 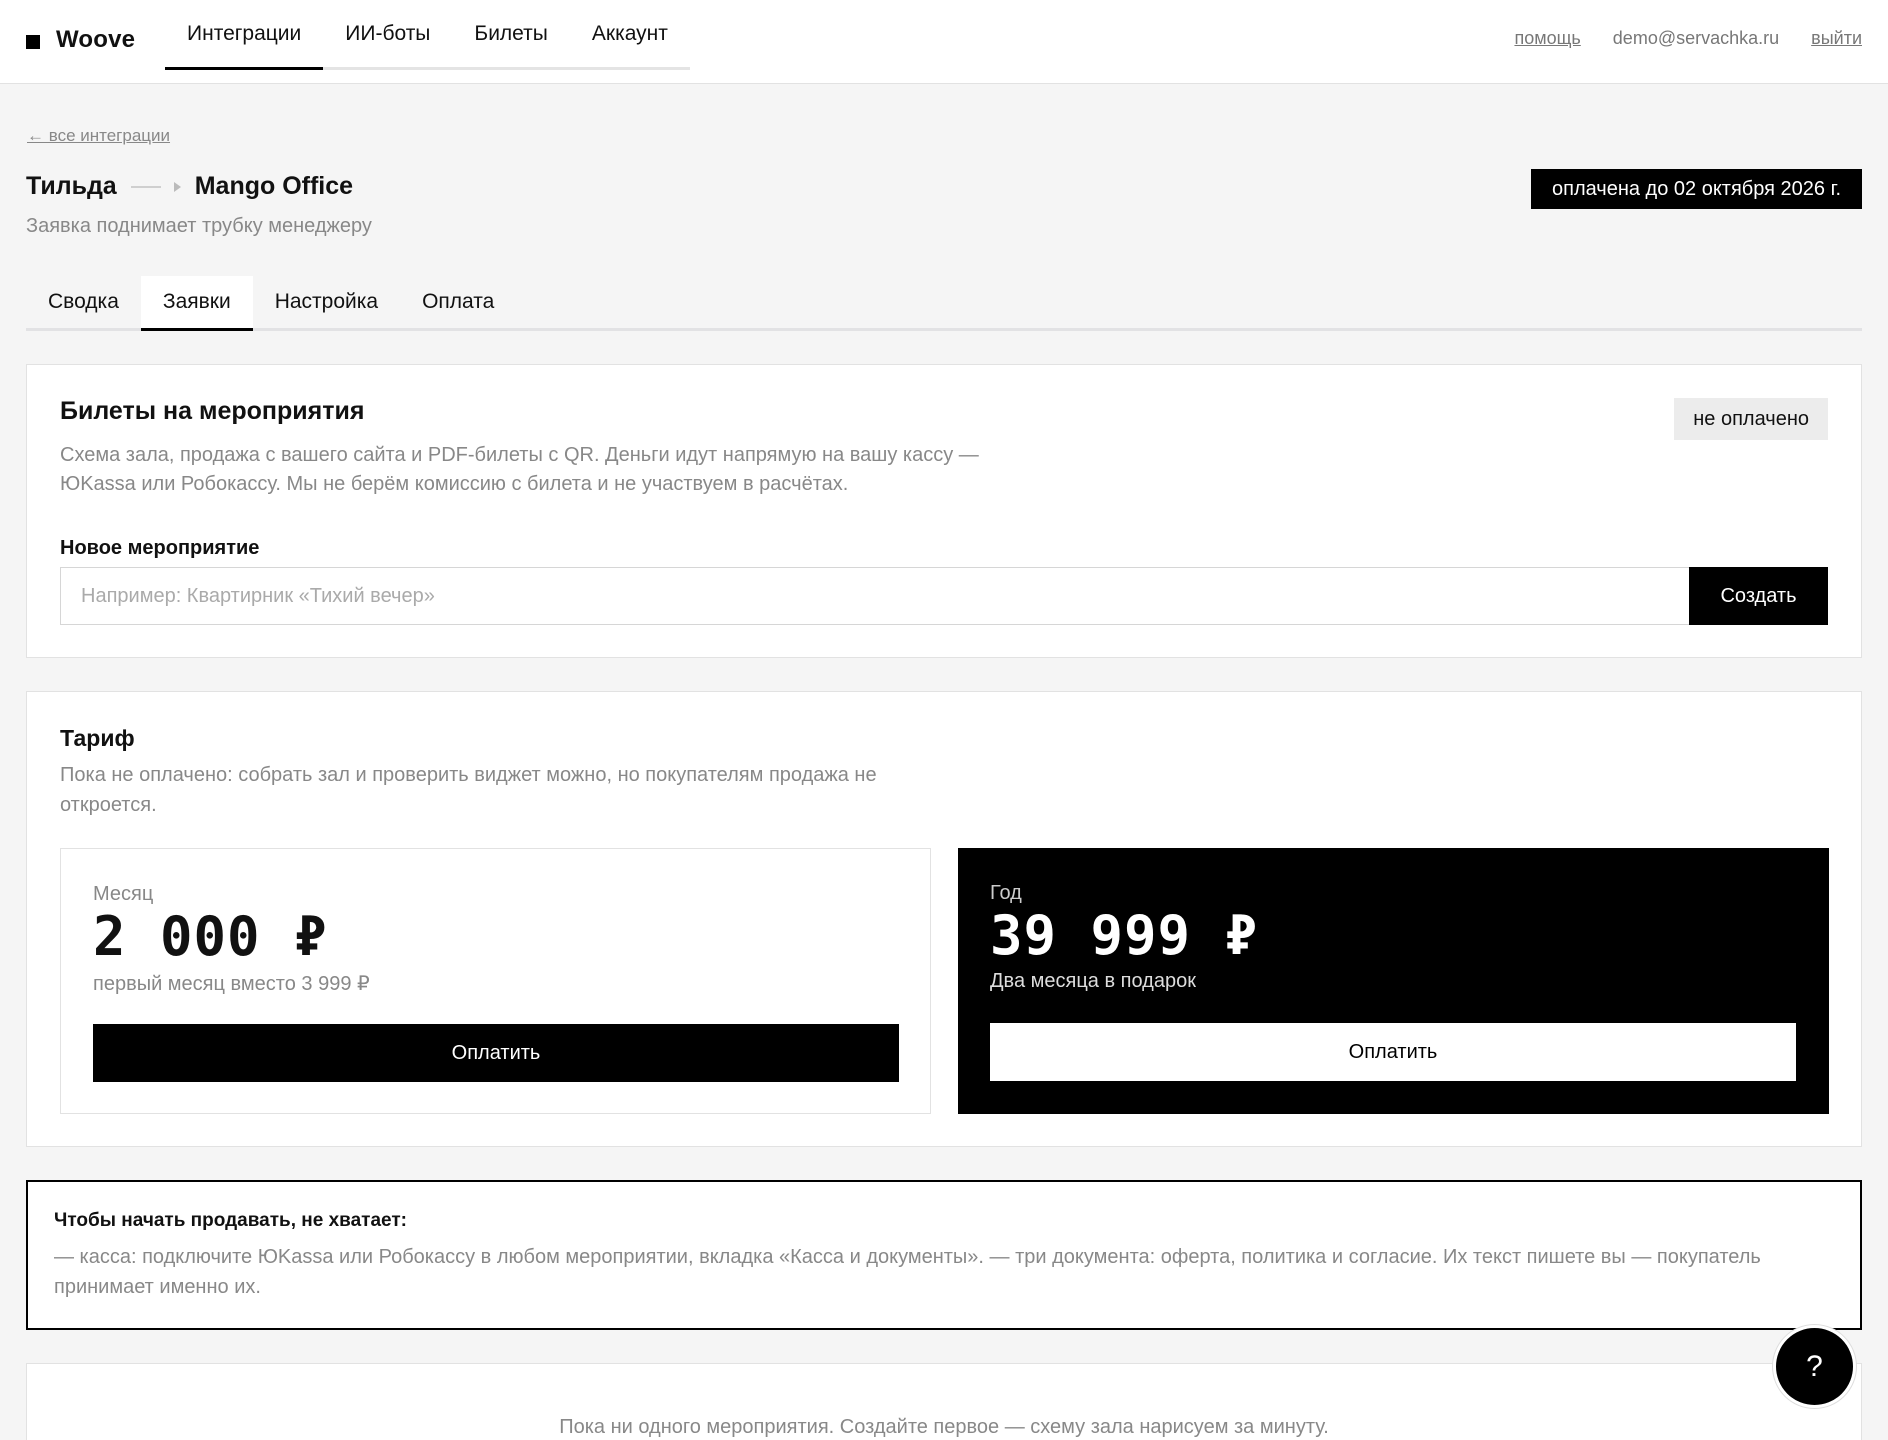 I want to click on breadcrumb-source: Тильда, so click(x=71, y=186).